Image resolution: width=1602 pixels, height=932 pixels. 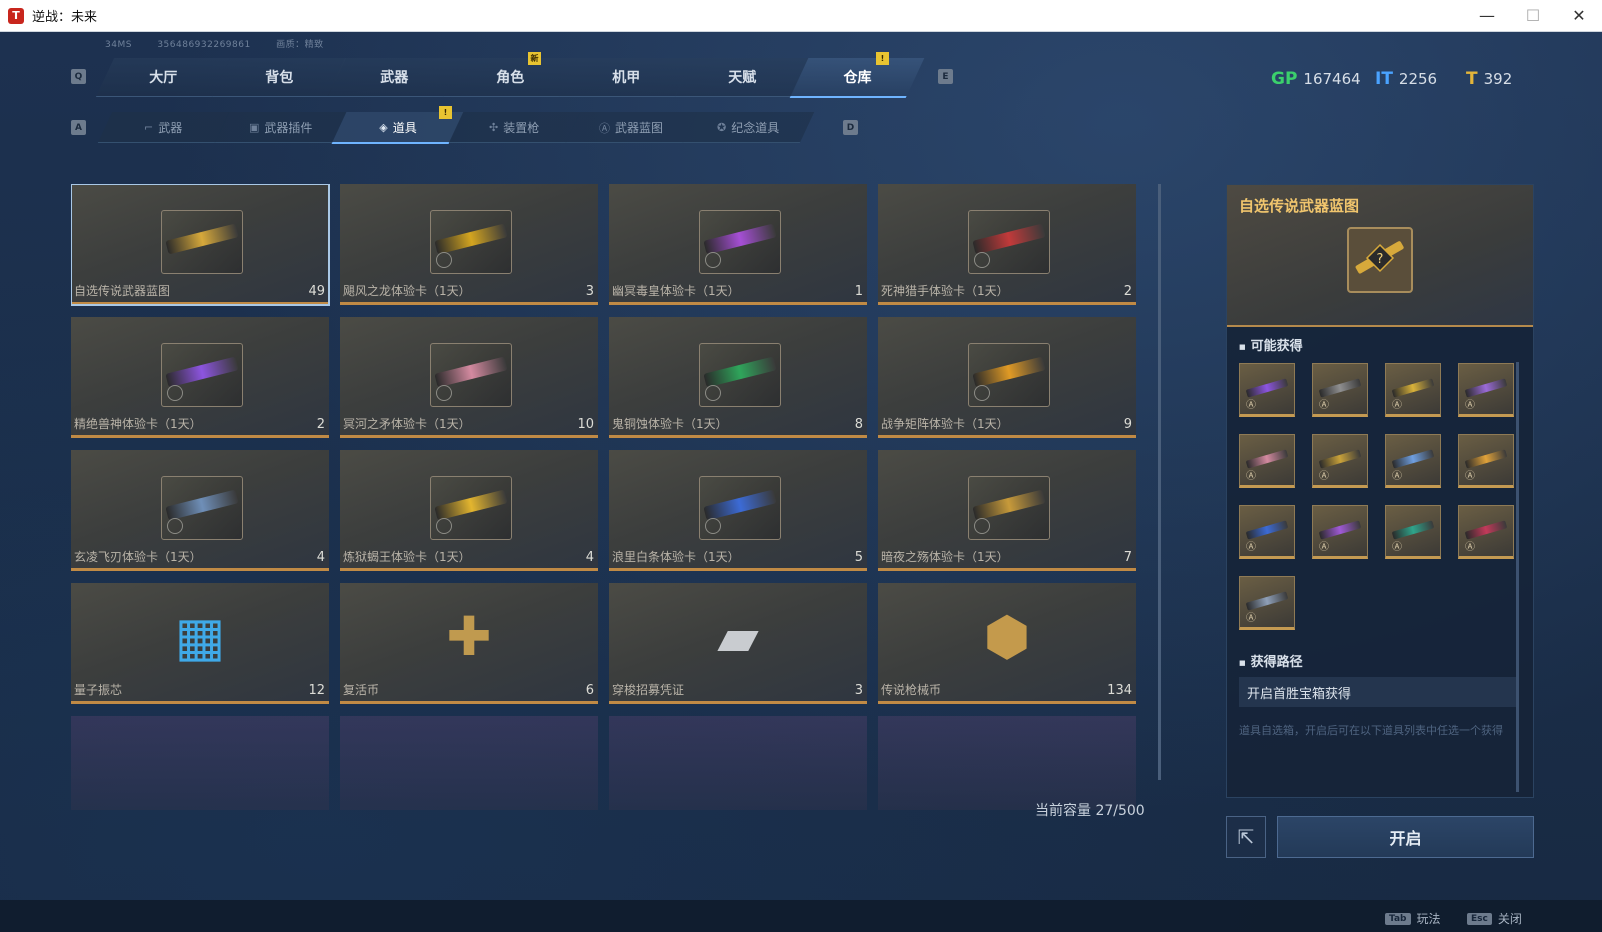 What do you see at coordinates (676, 291) in the screenshot?
I see `item-name: 幽冥毒皇体验卡（1天）` at bounding box center [676, 291].